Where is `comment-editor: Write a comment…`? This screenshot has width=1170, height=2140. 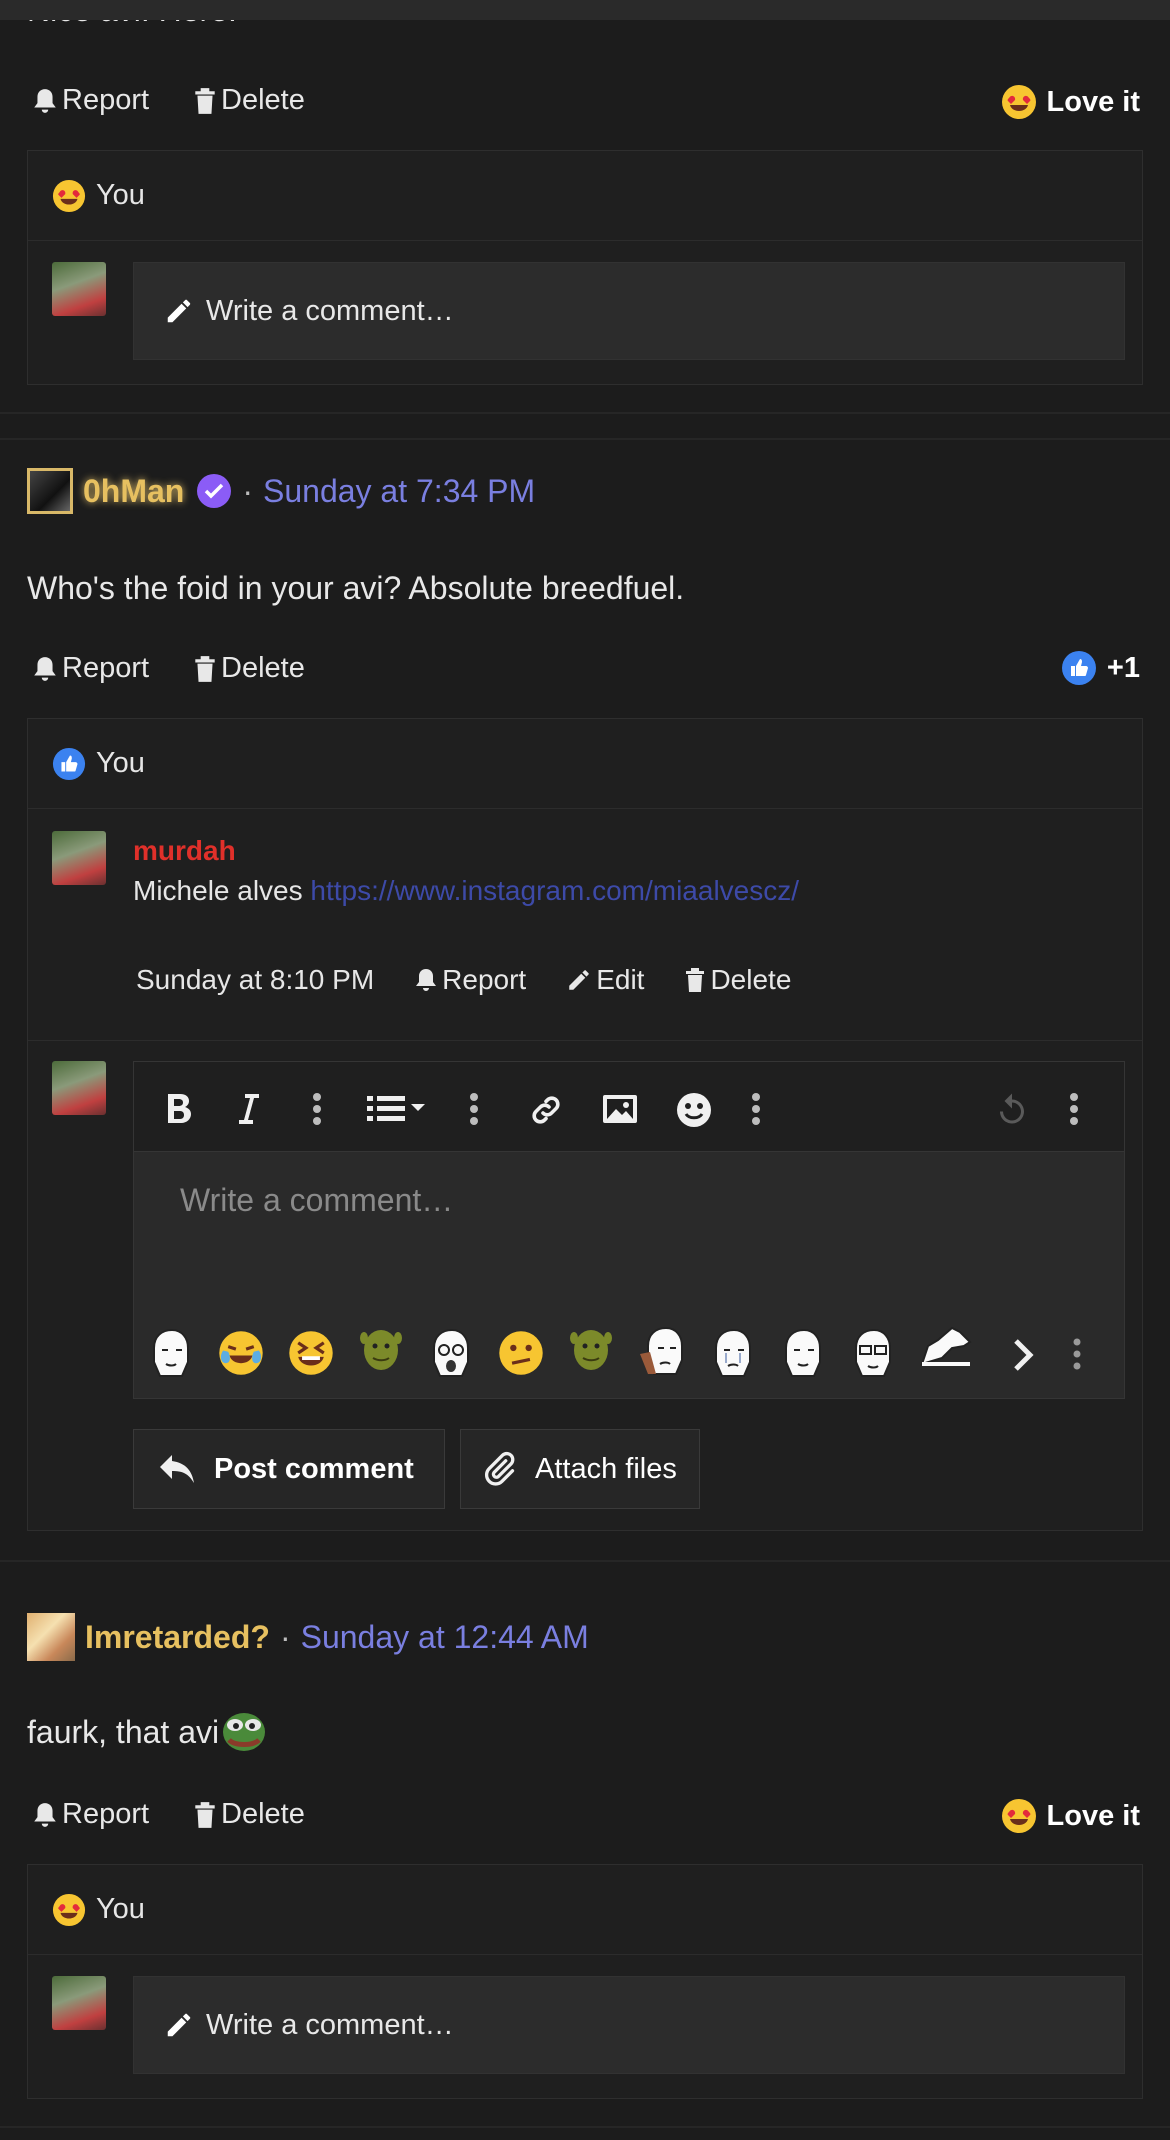
comment-editor: Write a comment… is located at coordinates (629, 1230).